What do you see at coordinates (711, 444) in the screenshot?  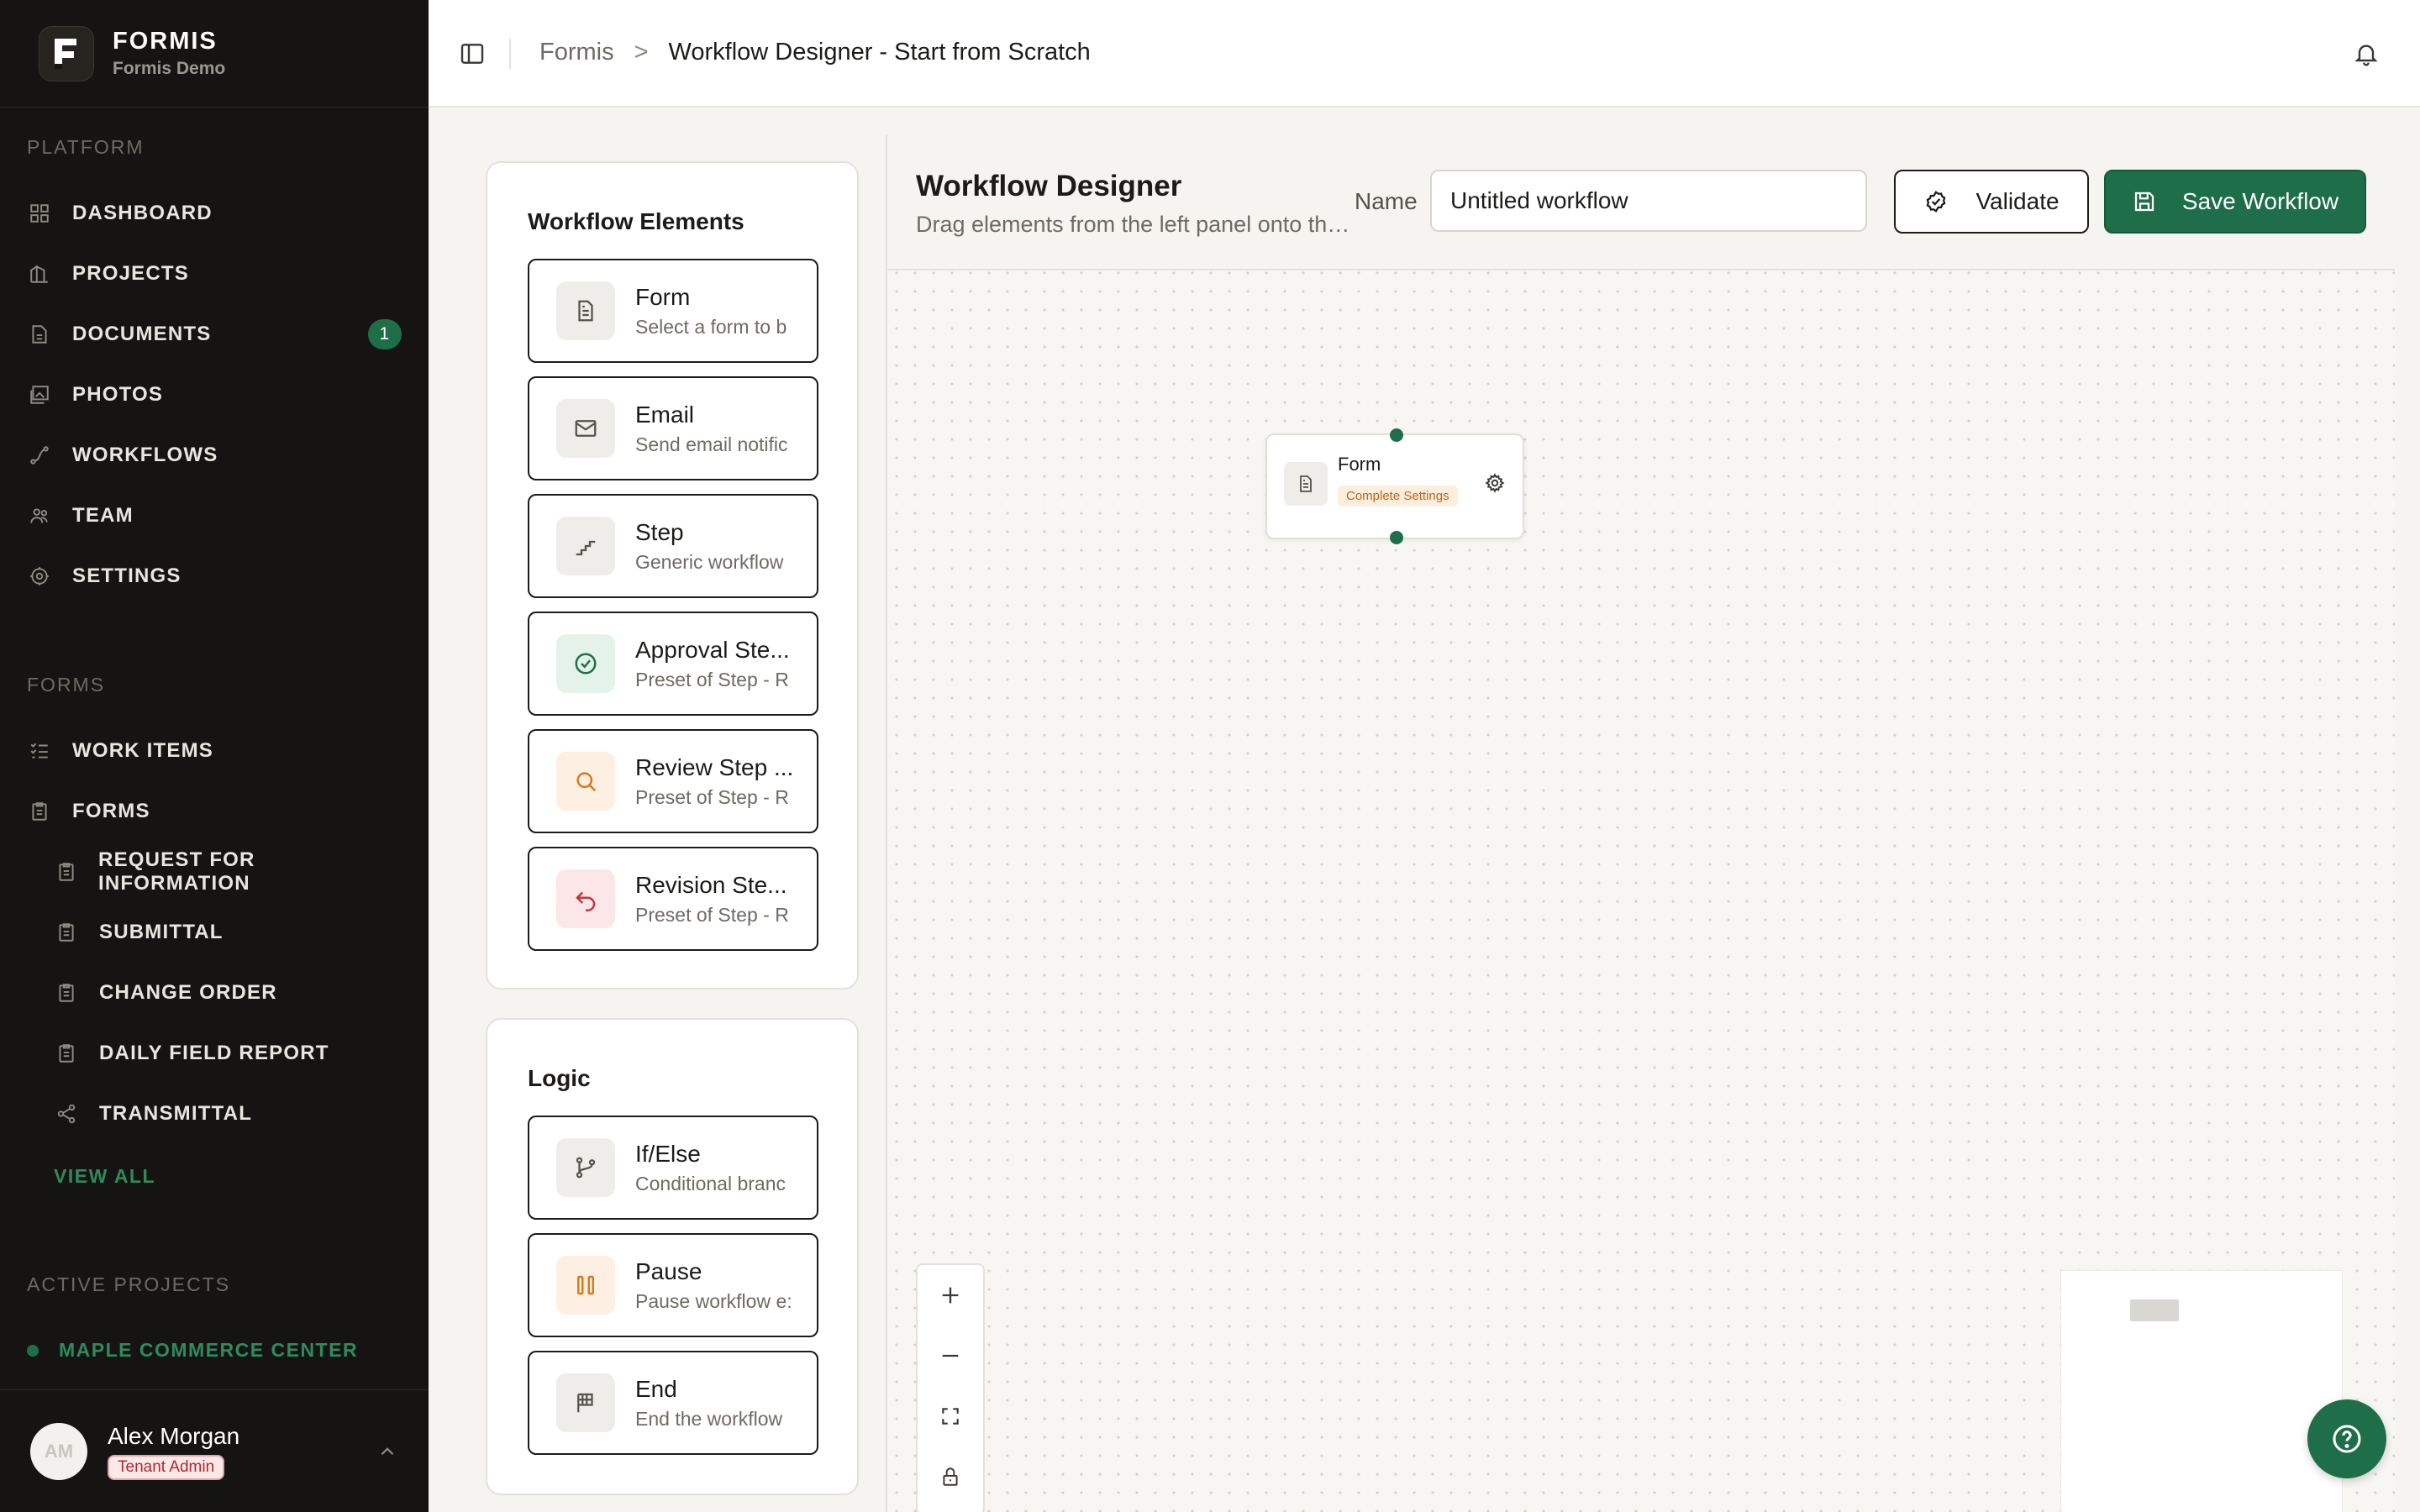 I see `element-desc: Send email notific` at bounding box center [711, 444].